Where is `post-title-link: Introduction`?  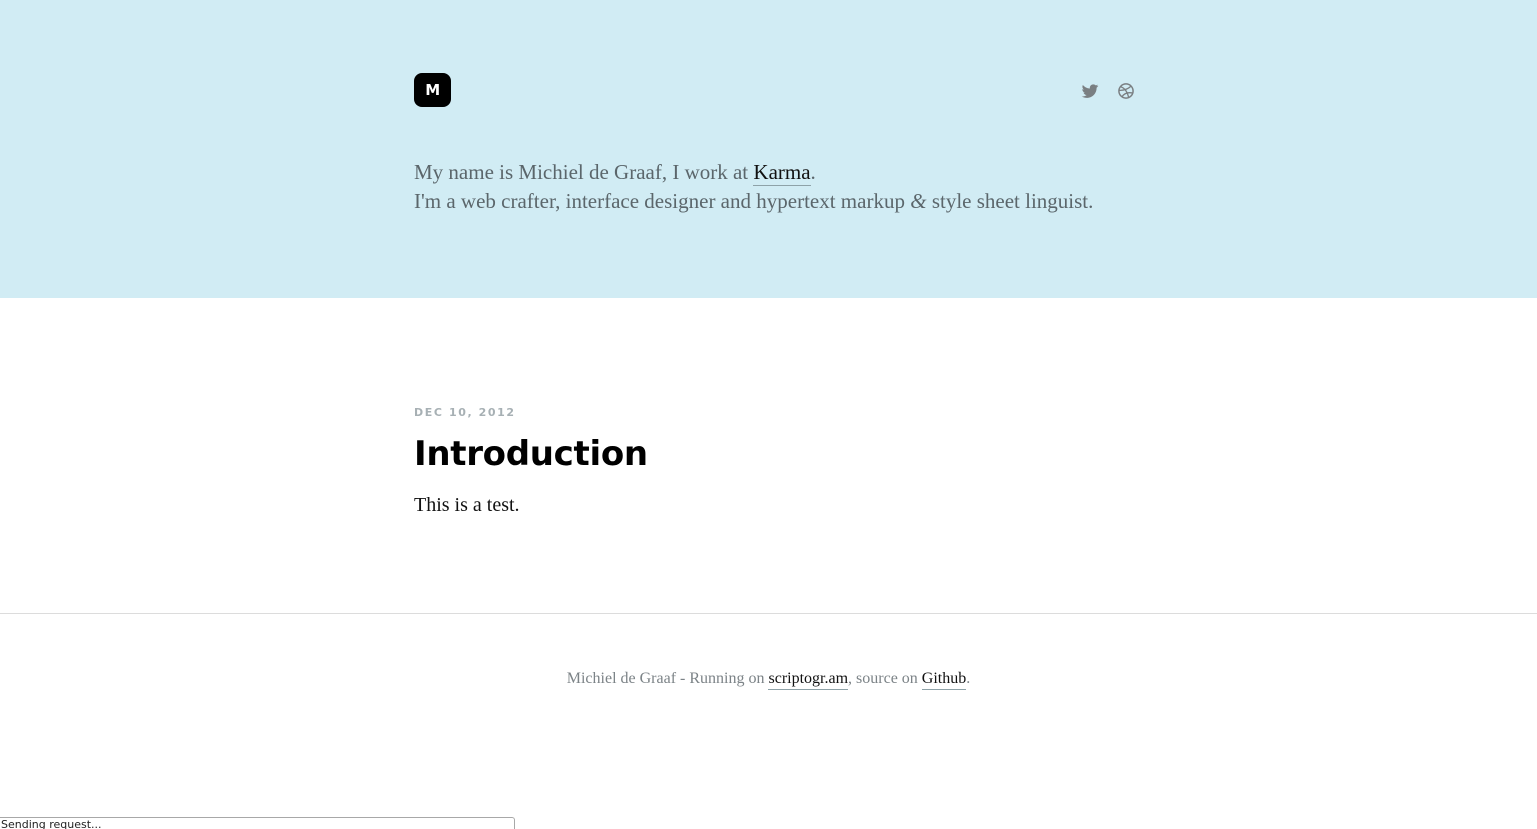 post-title-link: Introduction is located at coordinates (531, 454).